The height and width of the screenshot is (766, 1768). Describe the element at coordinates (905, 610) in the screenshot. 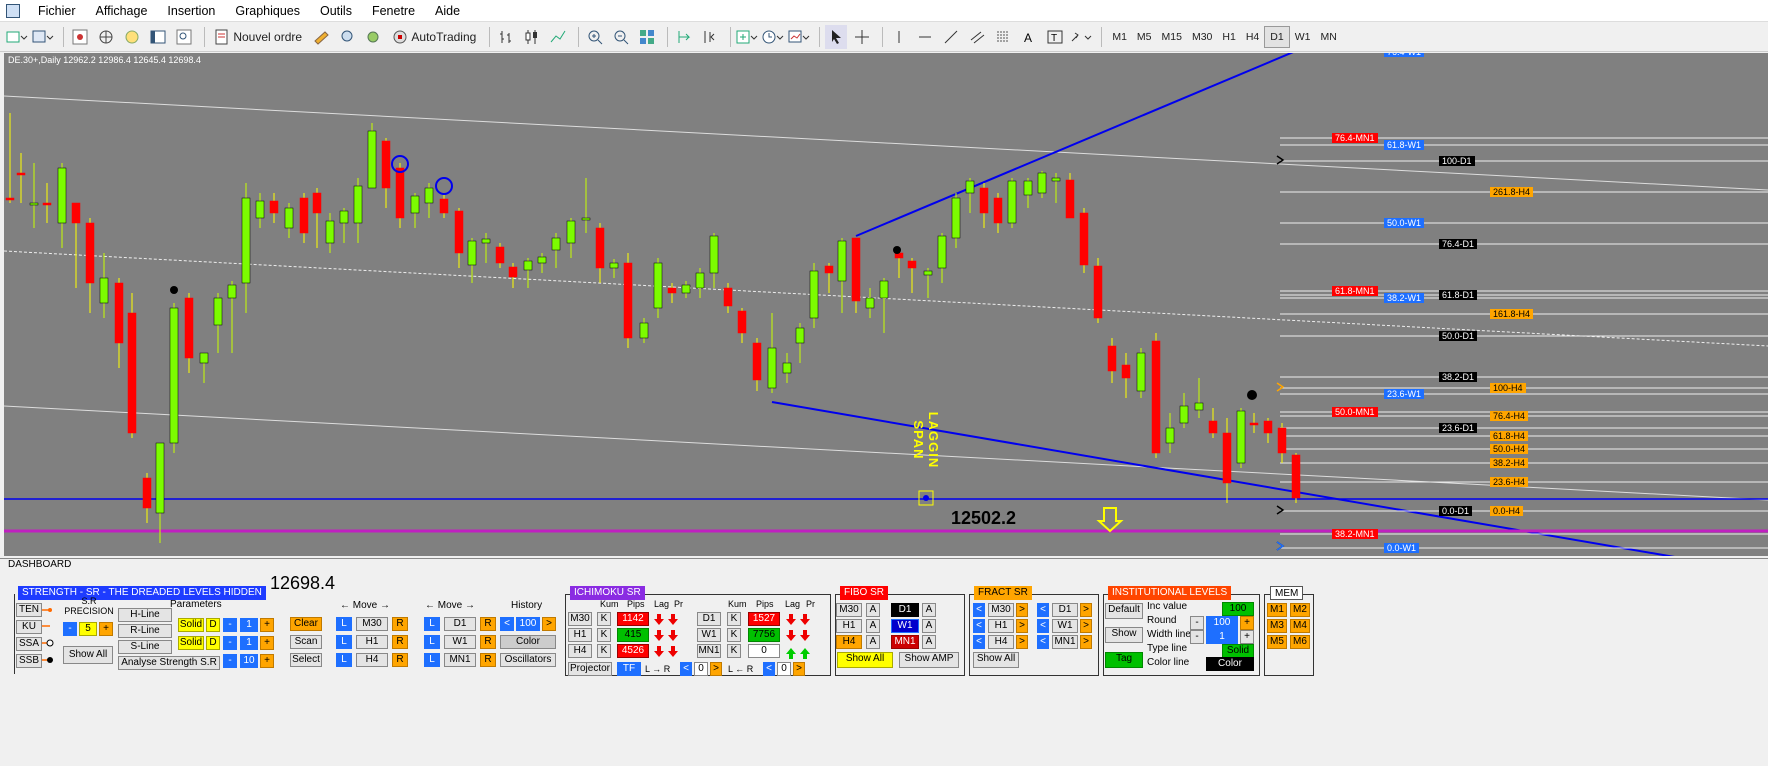

I see `fibo-d1: D1` at that location.